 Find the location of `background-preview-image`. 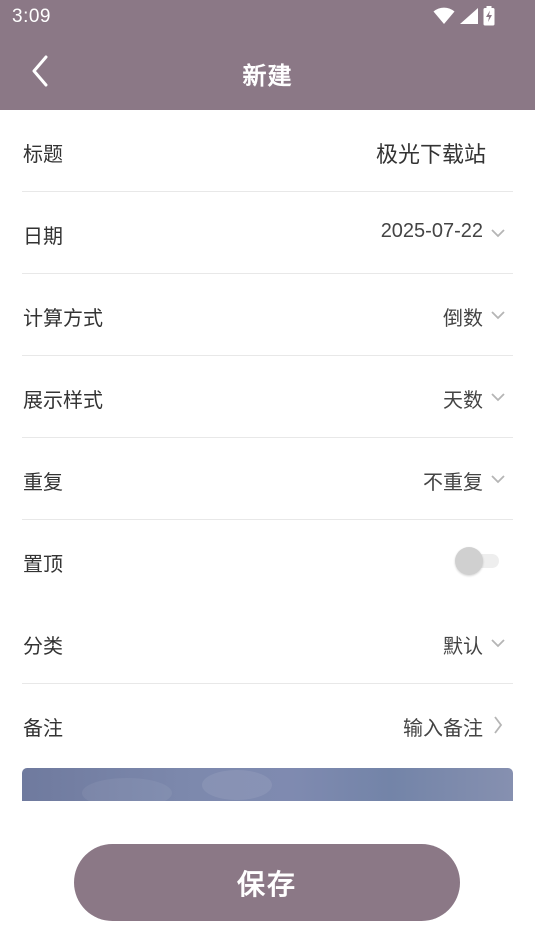

background-preview-image is located at coordinates (267, 784).